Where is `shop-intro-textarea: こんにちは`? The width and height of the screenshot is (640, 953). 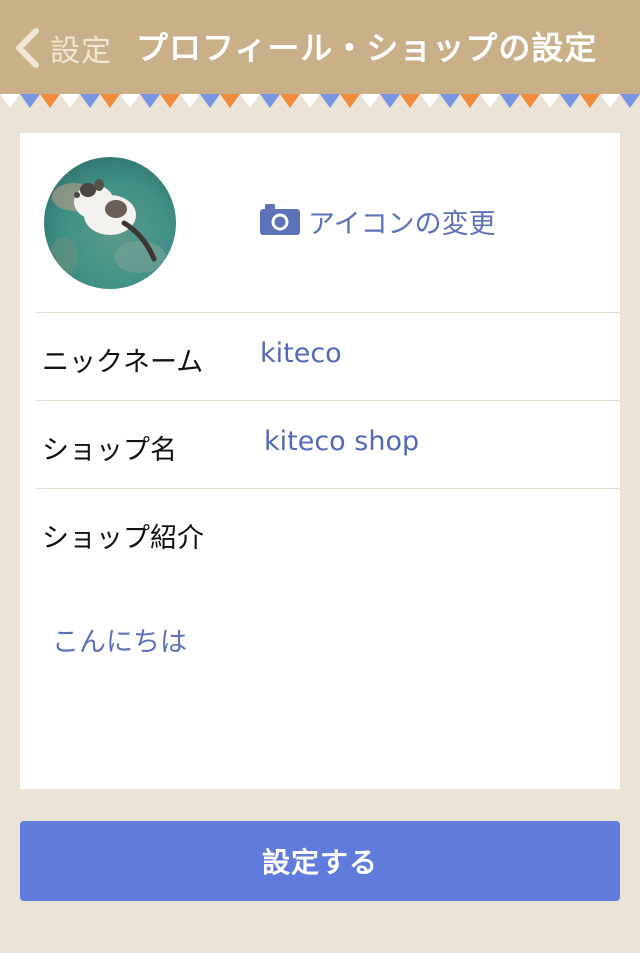 shop-intro-textarea: こんにちは is located at coordinates (119, 639).